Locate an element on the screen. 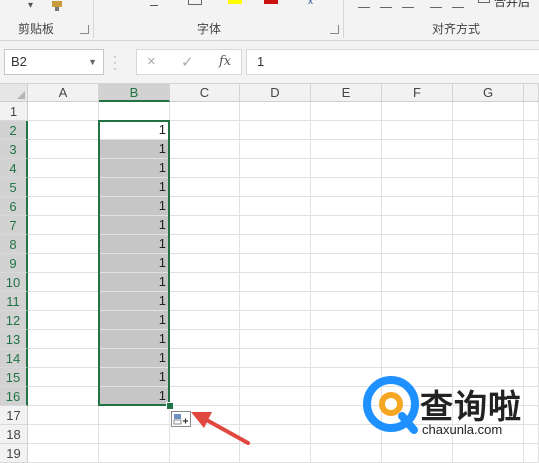  merge-center-icon is located at coordinates (484, 1).